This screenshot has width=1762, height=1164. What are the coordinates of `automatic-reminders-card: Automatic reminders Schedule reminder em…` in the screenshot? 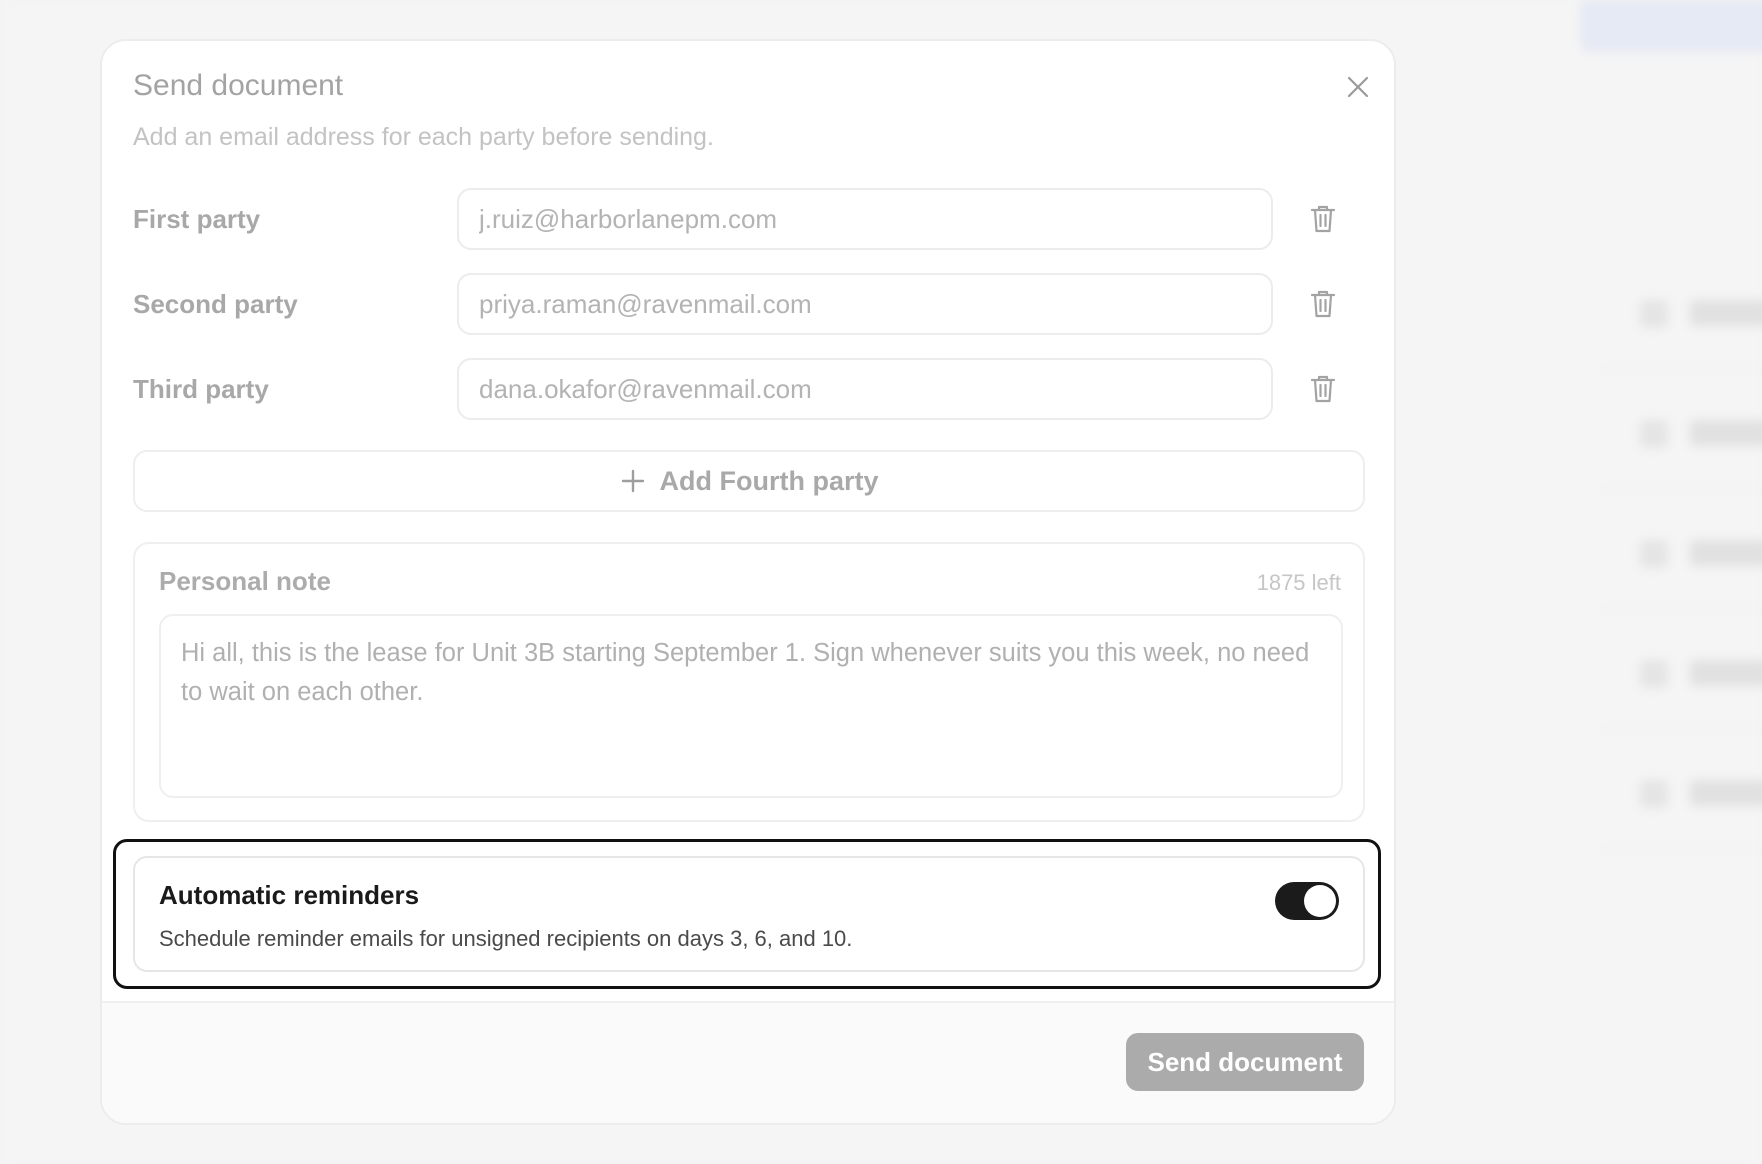 It's located at (749, 914).